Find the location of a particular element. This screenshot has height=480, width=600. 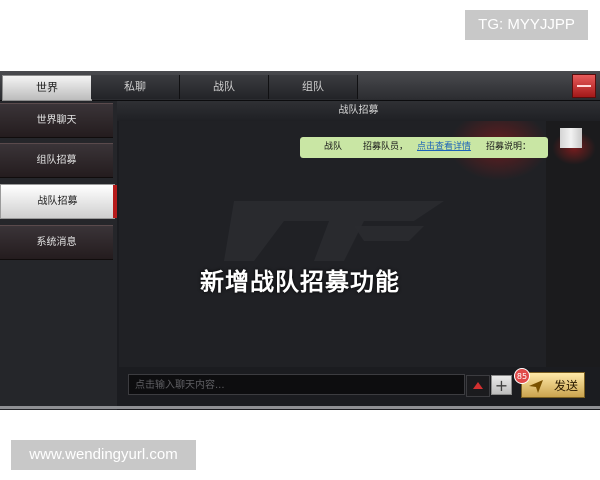

send-label: 发送 is located at coordinates (565, 386).